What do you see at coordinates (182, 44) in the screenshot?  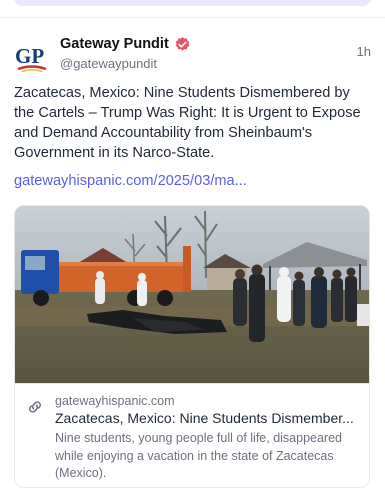 I see `verified-badge-icon` at bounding box center [182, 44].